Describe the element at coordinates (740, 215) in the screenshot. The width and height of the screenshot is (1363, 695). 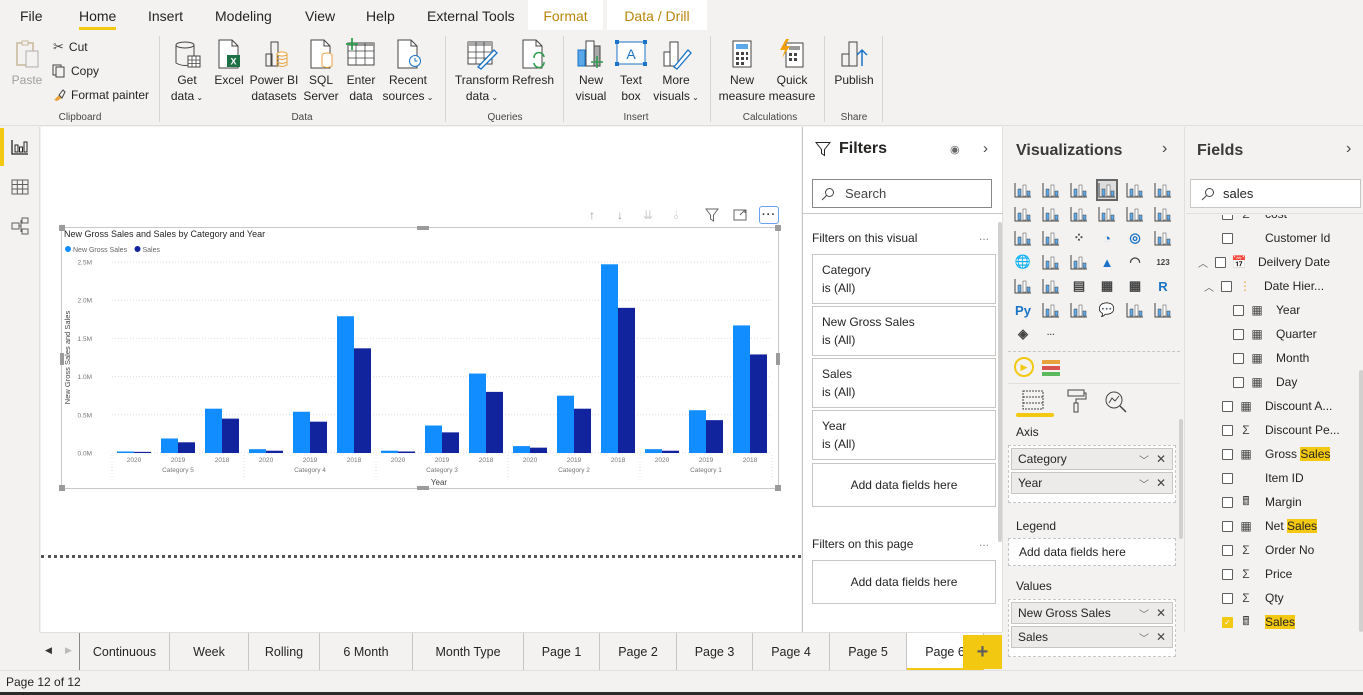
I see `focus-mode-icon` at that location.